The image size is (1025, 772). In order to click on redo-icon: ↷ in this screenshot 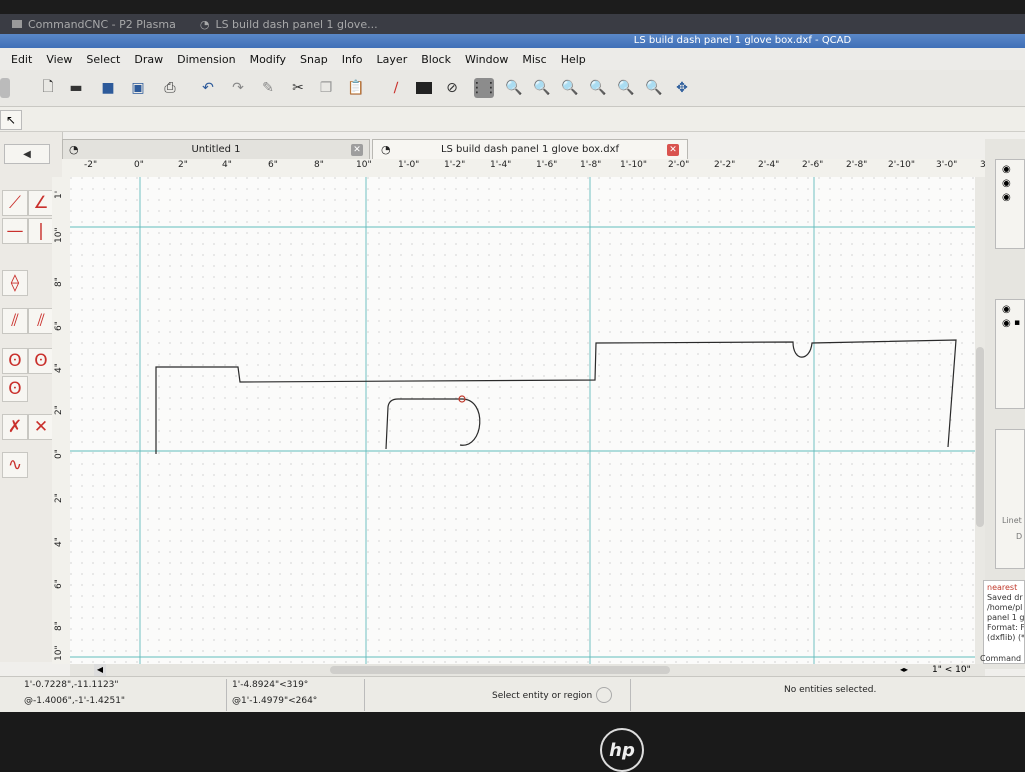, I will do `click(238, 88)`.